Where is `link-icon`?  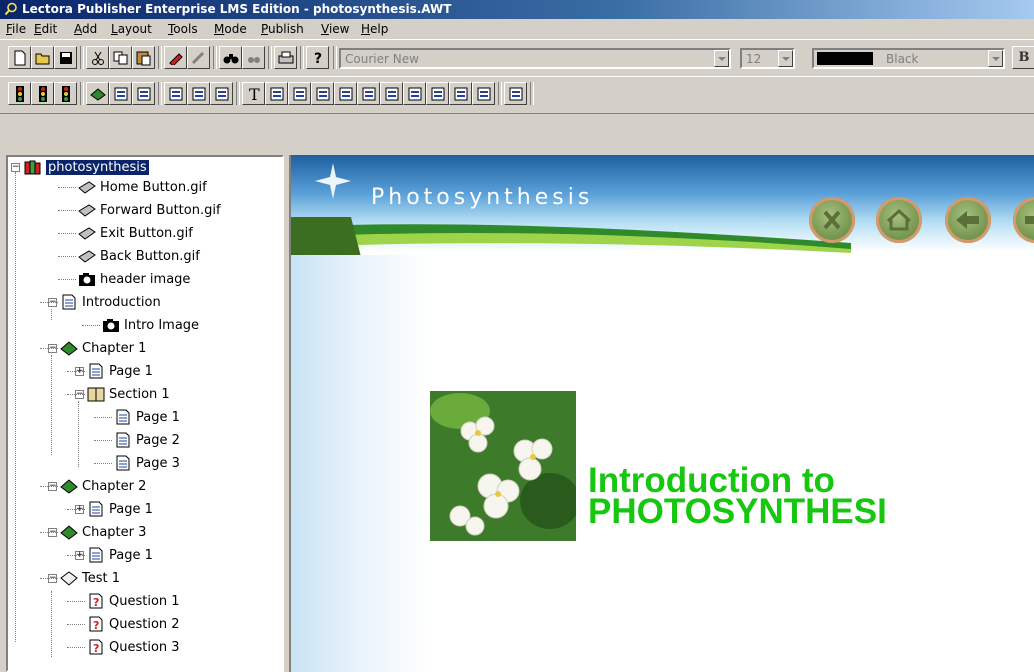 link-icon is located at coordinates (198, 57).